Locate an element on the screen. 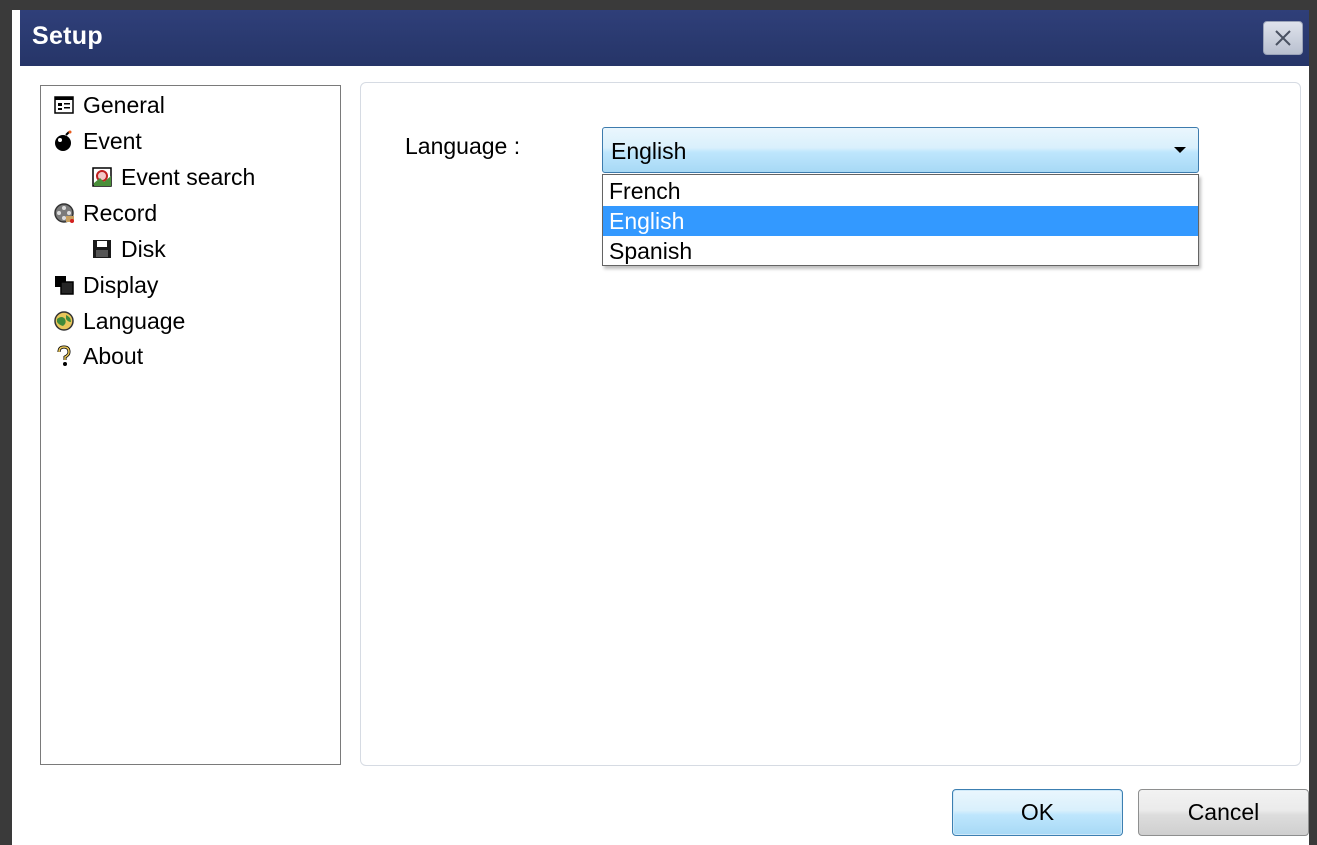 Image resolution: width=1317 pixels, height=845 pixels. event-search-icon is located at coordinates (102, 177).